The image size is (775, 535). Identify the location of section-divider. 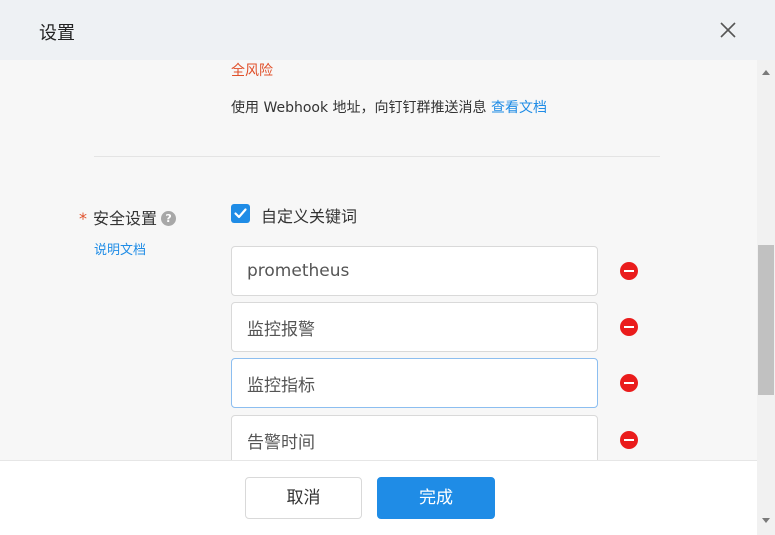
(377, 156).